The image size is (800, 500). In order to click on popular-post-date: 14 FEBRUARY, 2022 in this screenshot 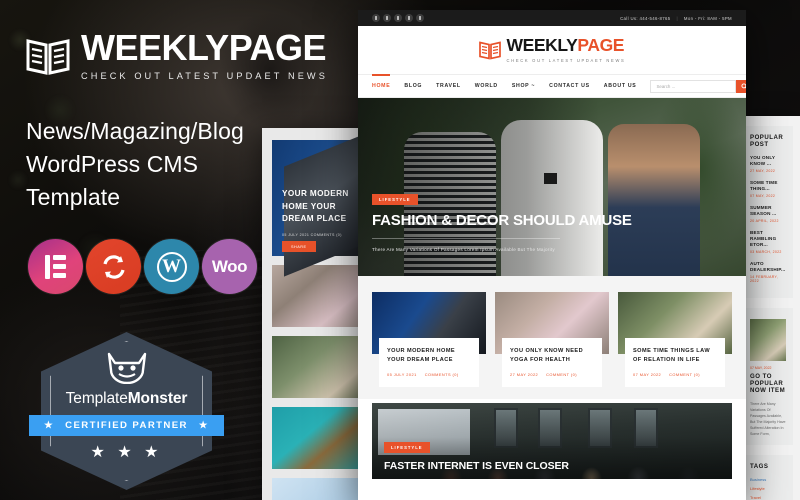, I will do `click(764, 279)`.